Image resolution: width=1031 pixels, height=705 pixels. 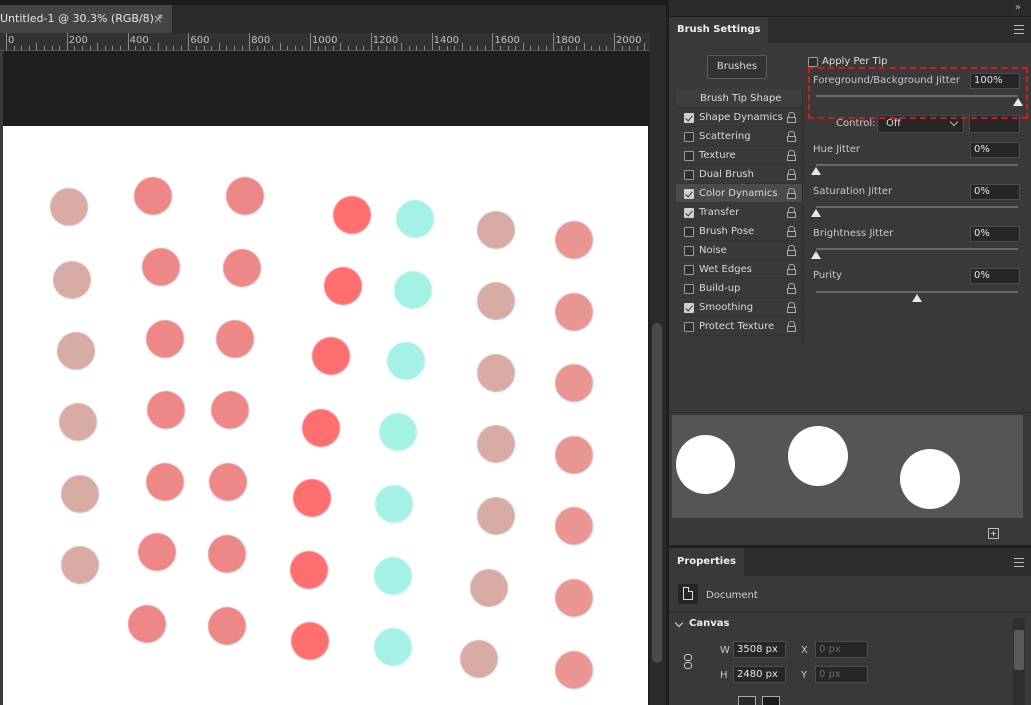 What do you see at coordinates (995, 192) in the screenshot?
I see `saturation-jitter-input: 0%` at bounding box center [995, 192].